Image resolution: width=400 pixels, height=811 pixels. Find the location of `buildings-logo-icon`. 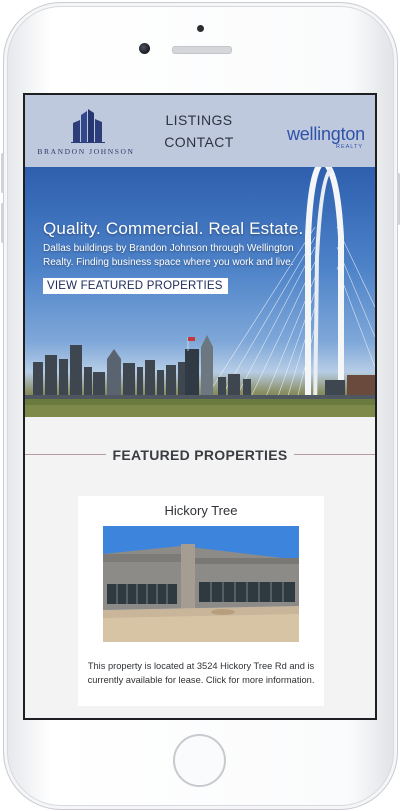

buildings-logo-icon is located at coordinates (88, 126).